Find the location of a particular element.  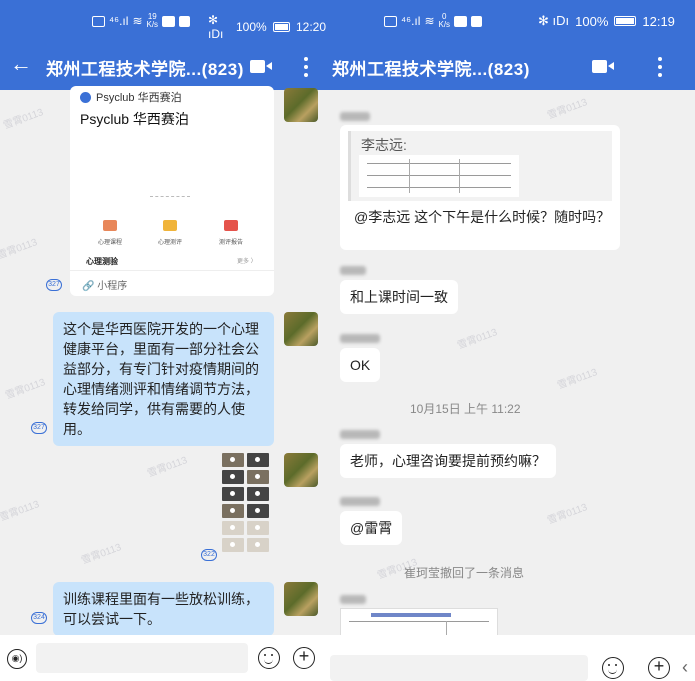

card-title: Psyclub 华西赛泊 is located at coordinates (134, 119).